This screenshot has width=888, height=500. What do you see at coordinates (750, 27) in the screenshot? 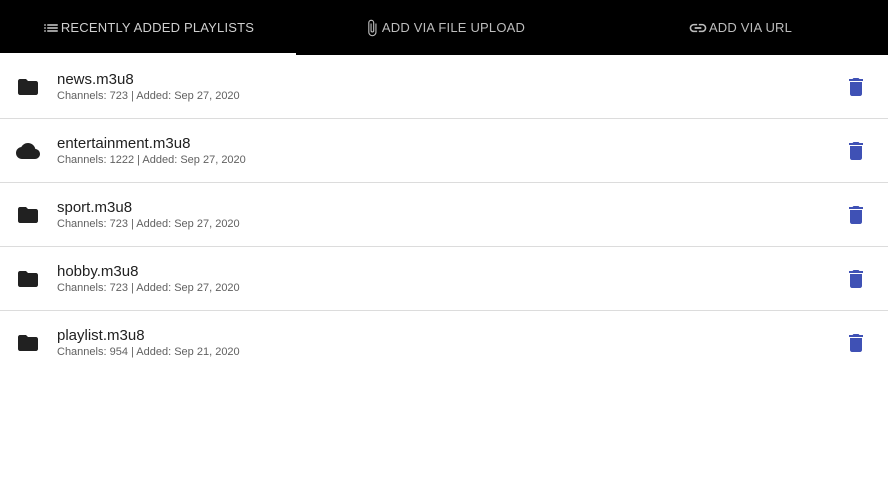
I see `tab-label: ADD VIA URL` at bounding box center [750, 27].